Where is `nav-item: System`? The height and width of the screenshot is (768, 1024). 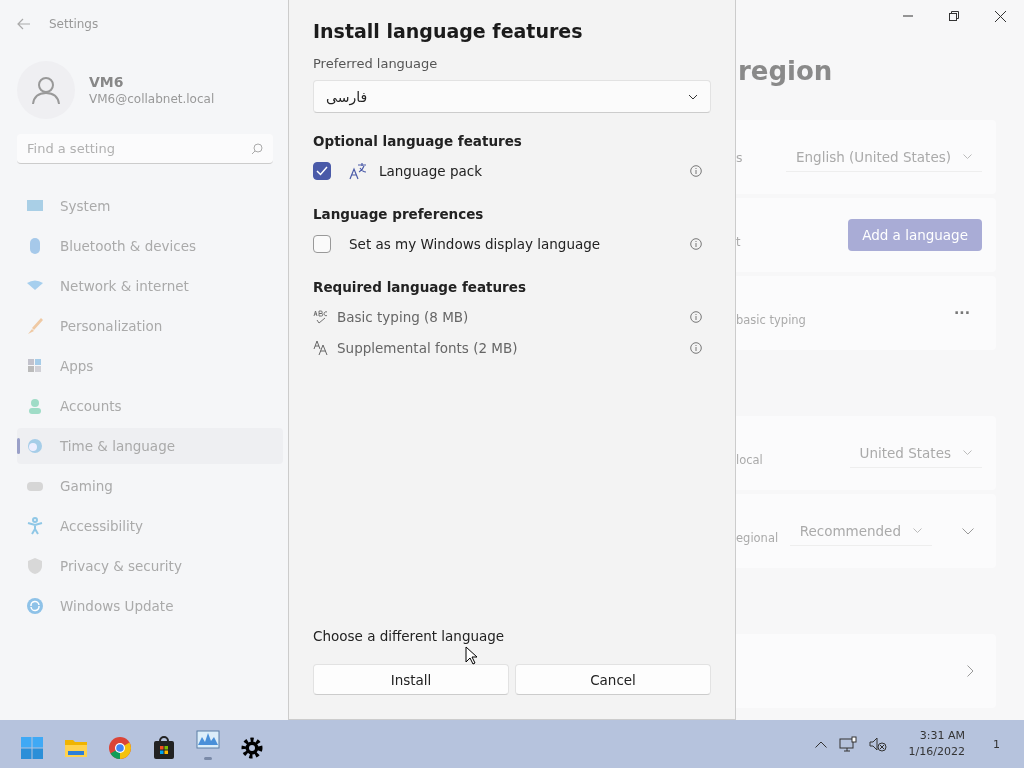 nav-item: System is located at coordinates (150, 206).